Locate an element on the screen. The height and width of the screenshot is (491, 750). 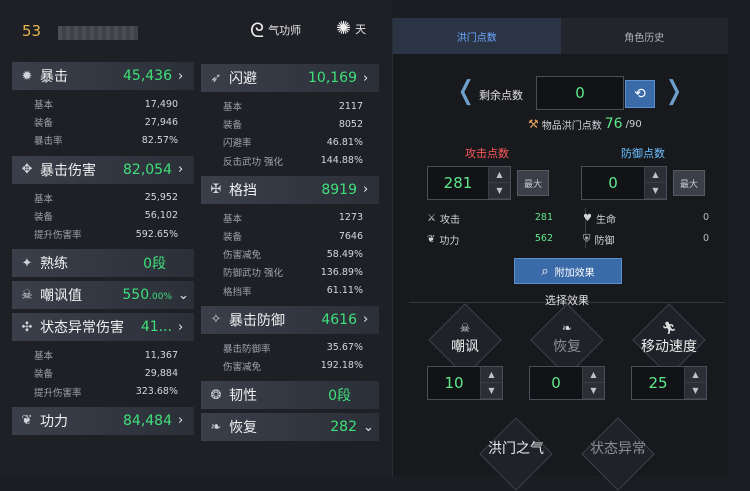
stat-header-crit-defense: ✧ 暴击防御 4616 › is located at coordinates (290, 319).